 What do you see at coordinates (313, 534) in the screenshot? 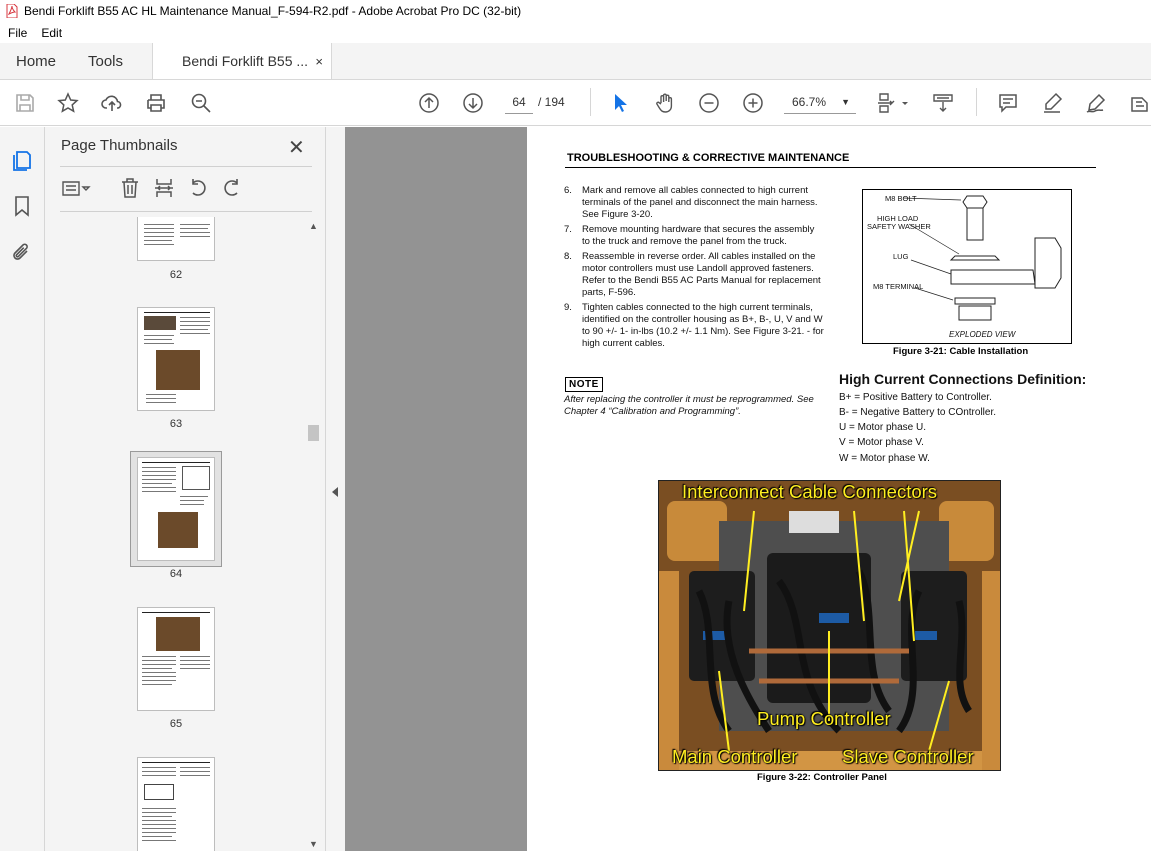
I see `thumbnail-scrollbar: ▲ ▼` at bounding box center [313, 534].